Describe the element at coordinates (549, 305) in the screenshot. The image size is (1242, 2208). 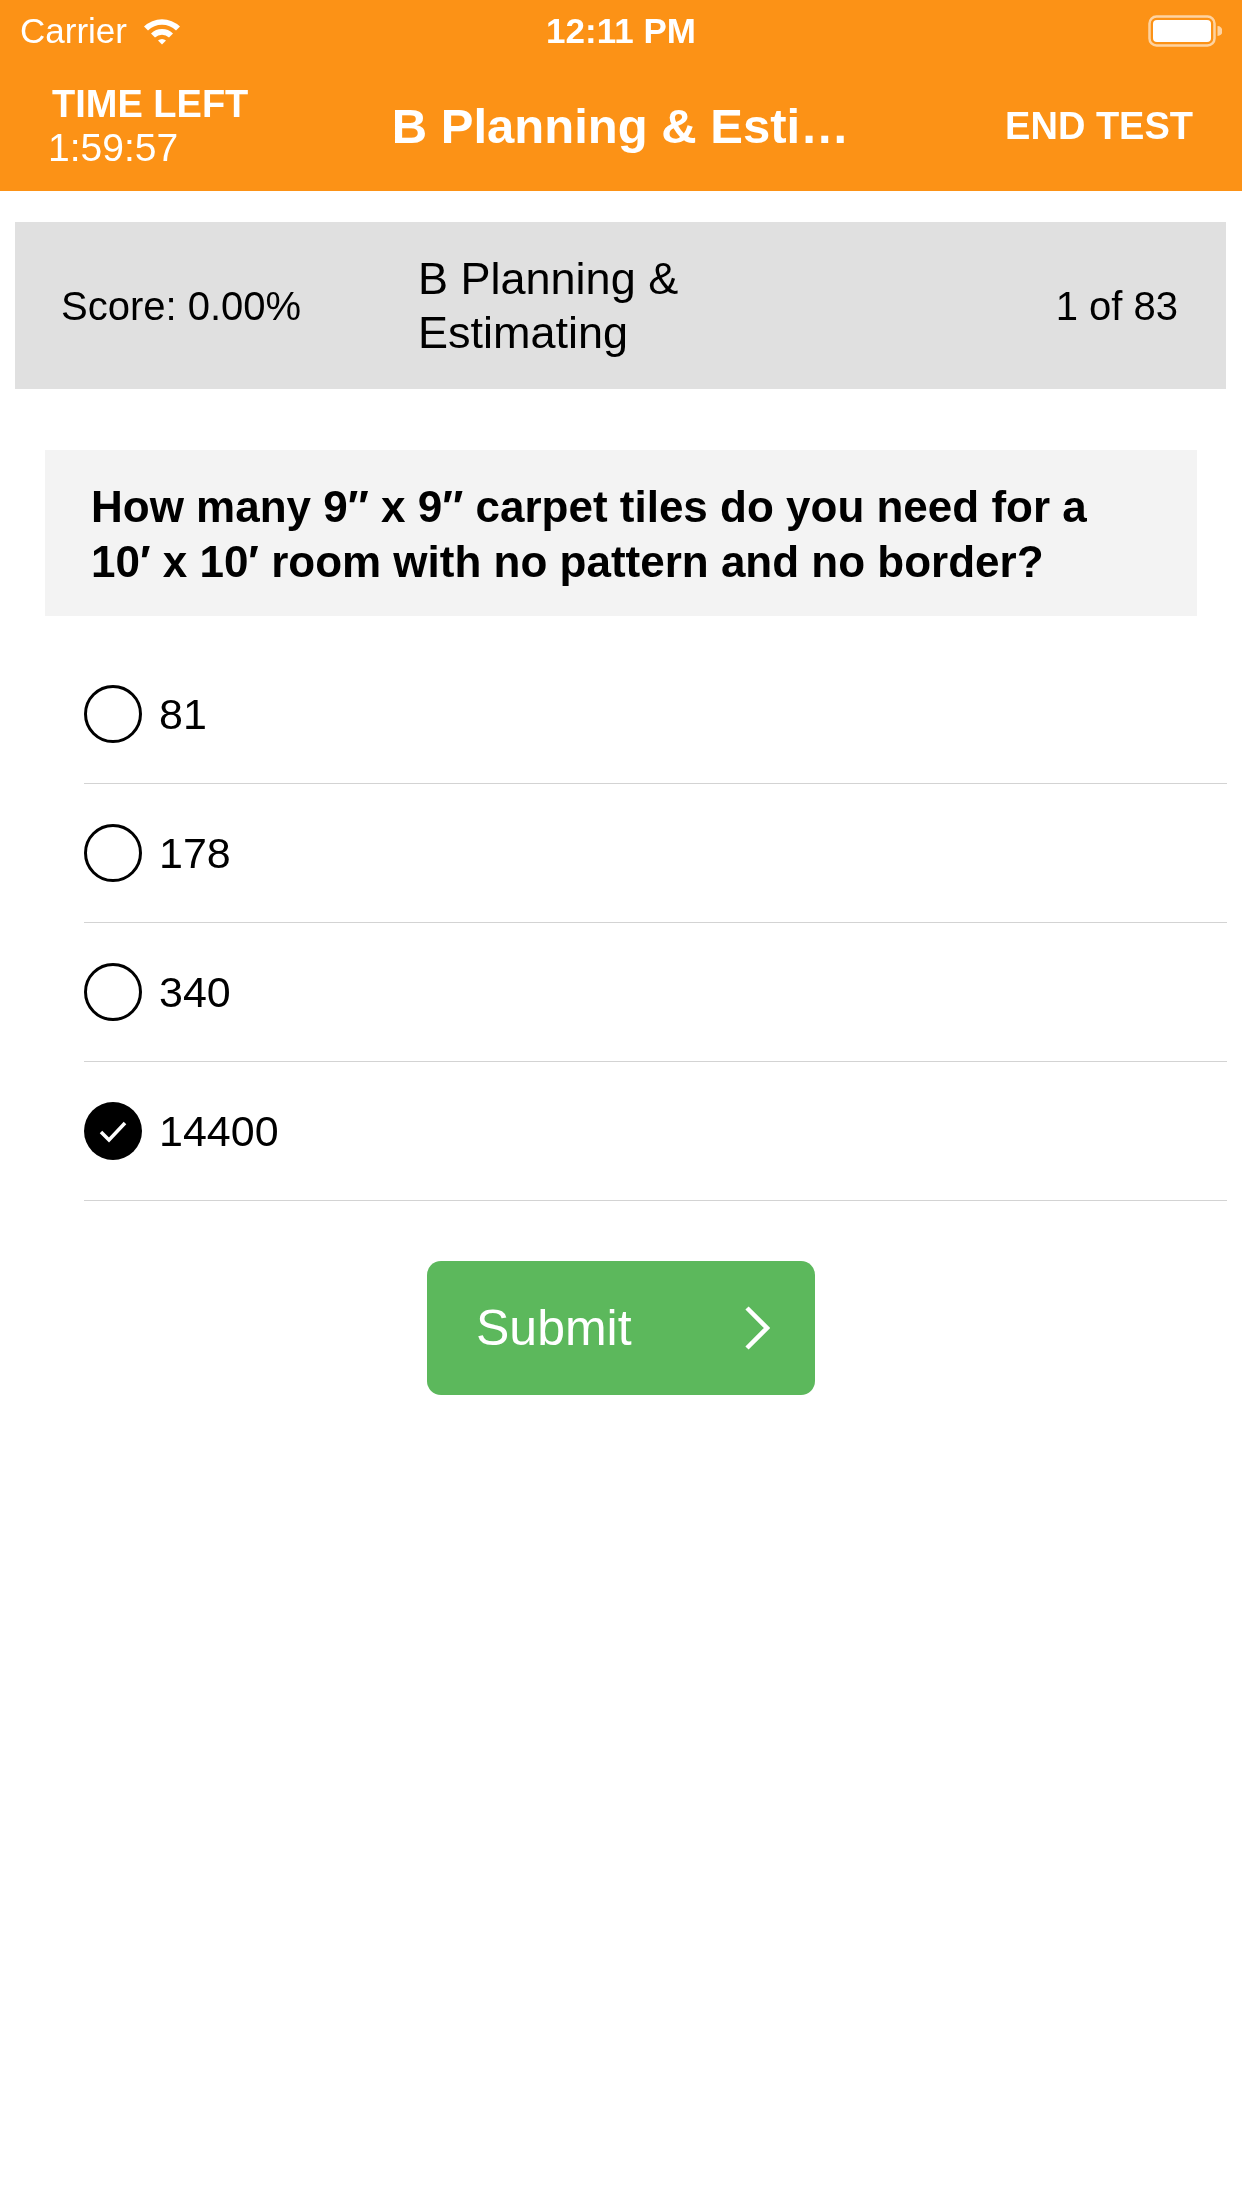
I see `category-text: B Planning & Estimating` at that location.